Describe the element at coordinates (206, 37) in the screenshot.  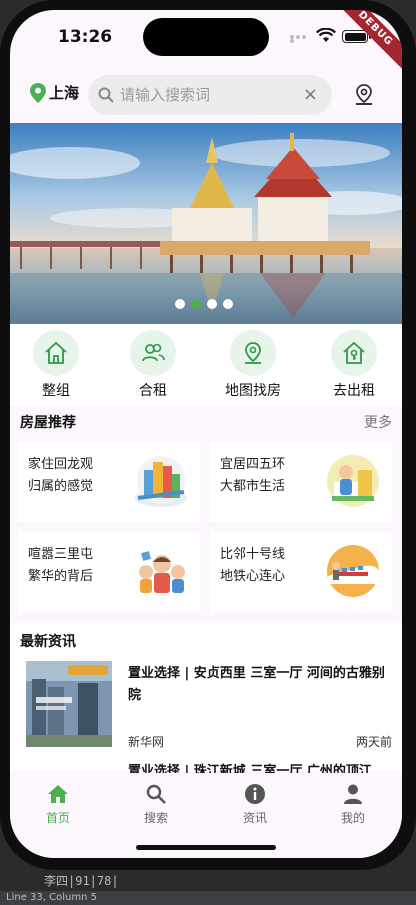
I see `dynamic-island` at that location.